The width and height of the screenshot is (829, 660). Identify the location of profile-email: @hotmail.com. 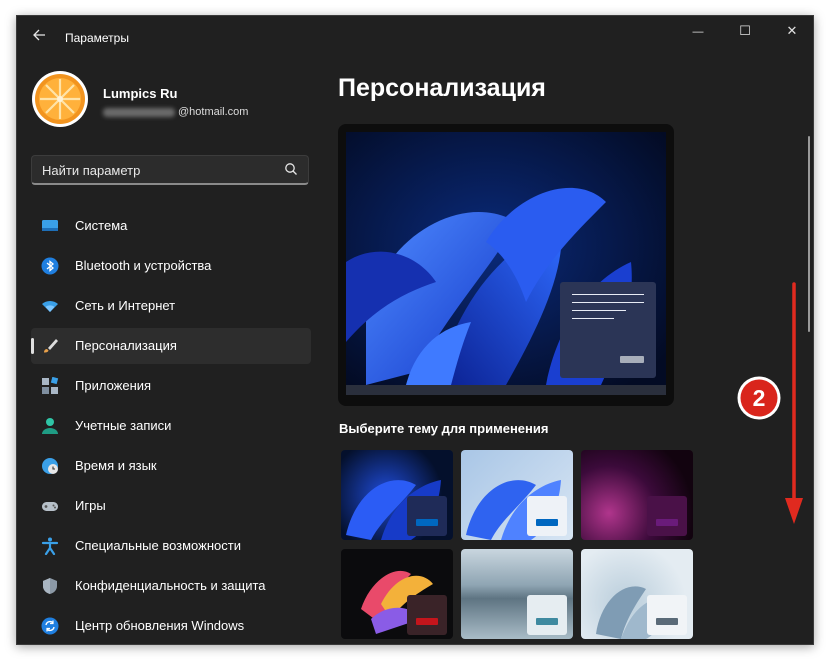
(175, 112).